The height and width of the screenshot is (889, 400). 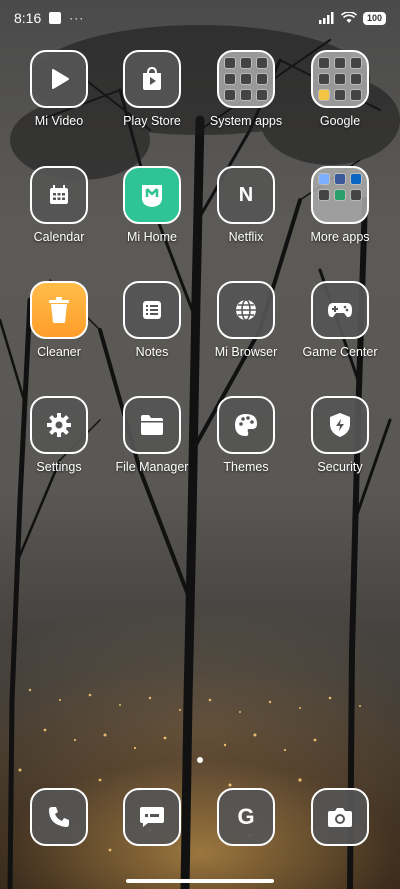 What do you see at coordinates (246, 352) in the screenshot?
I see `app-label: Mi Browser` at bounding box center [246, 352].